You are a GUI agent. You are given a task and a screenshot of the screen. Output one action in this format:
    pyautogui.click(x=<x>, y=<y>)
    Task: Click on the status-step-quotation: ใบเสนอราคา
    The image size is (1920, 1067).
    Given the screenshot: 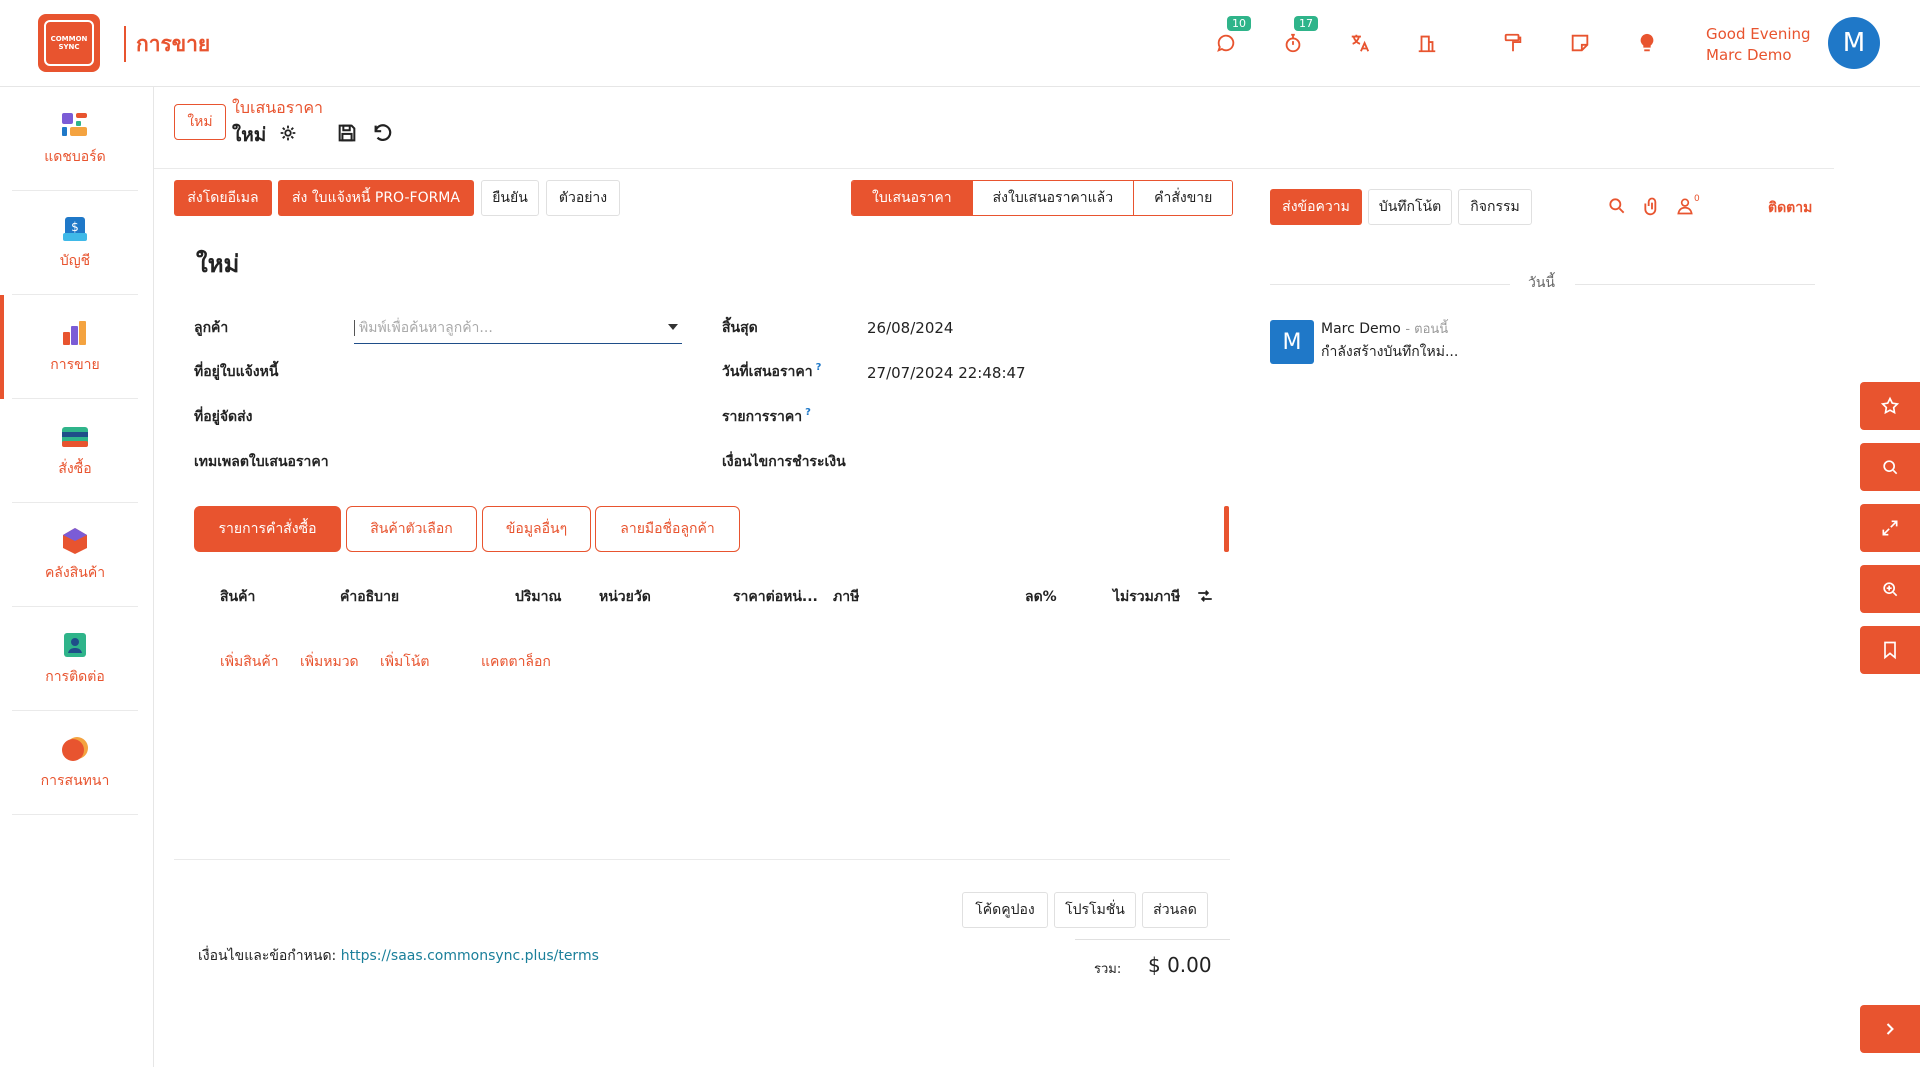 What is the action you would take?
    pyautogui.click(x=912, y=198)
    